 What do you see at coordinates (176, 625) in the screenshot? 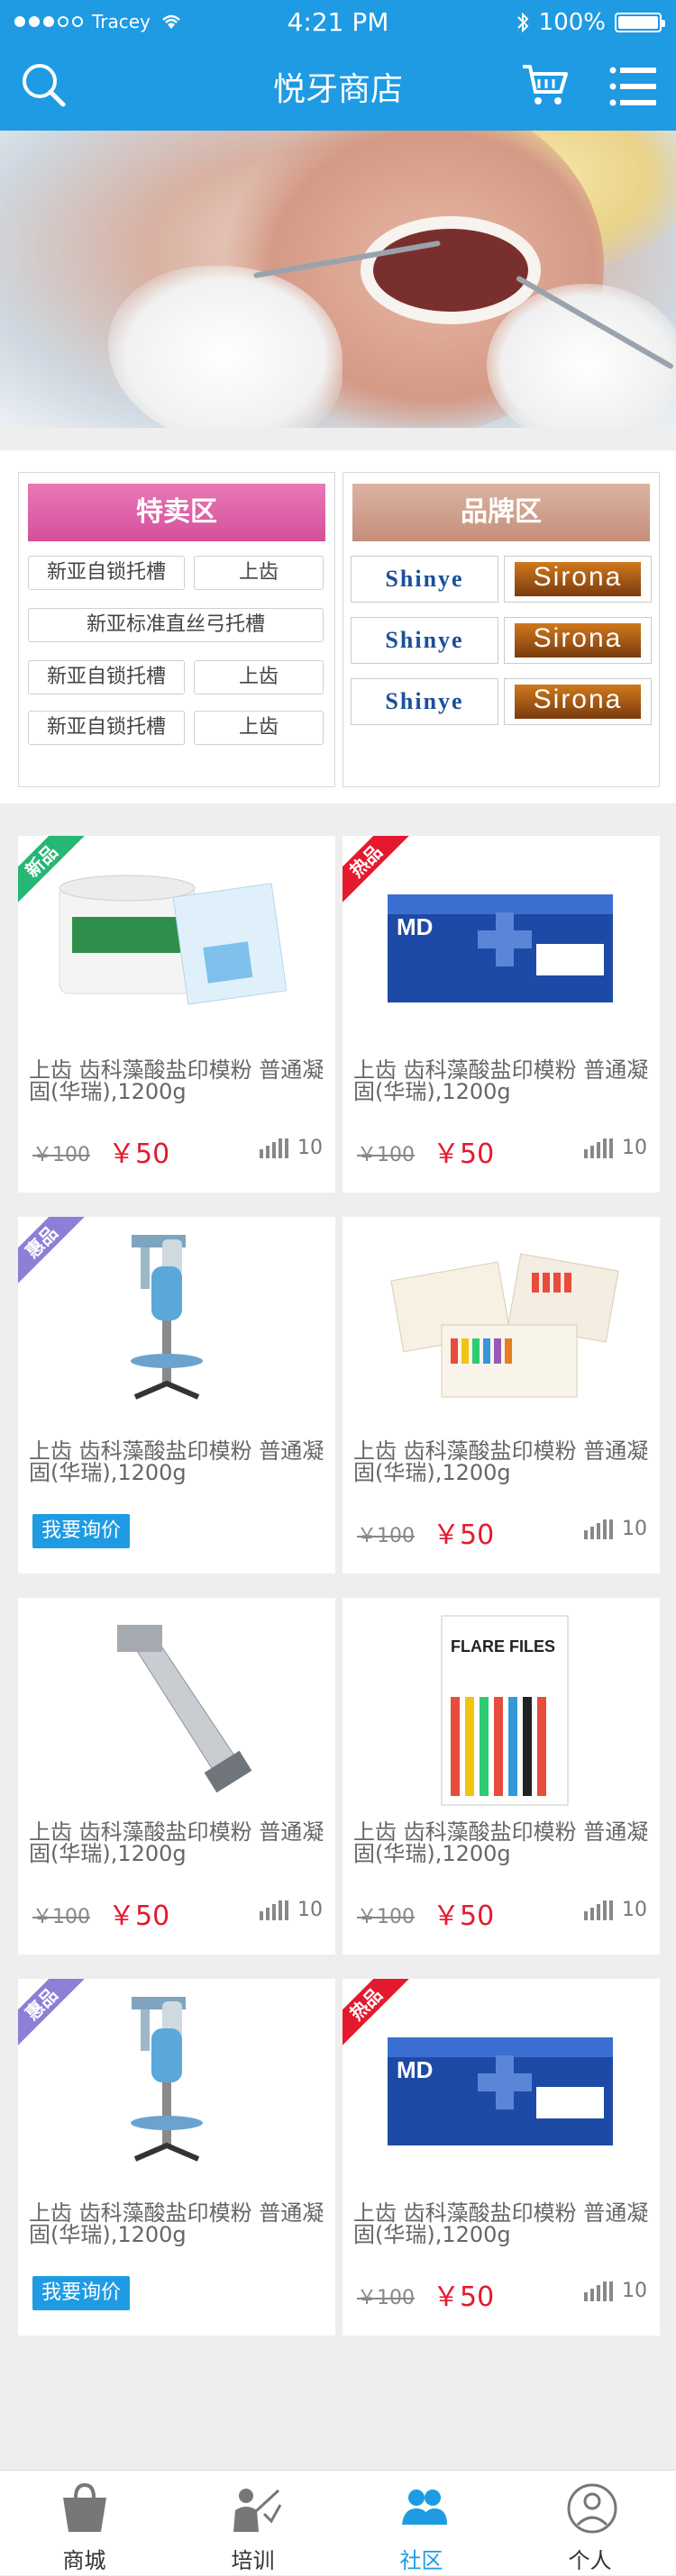
I see `tag-item: 新亚标准直丝弓托槽` at bounding box center [176, 625].